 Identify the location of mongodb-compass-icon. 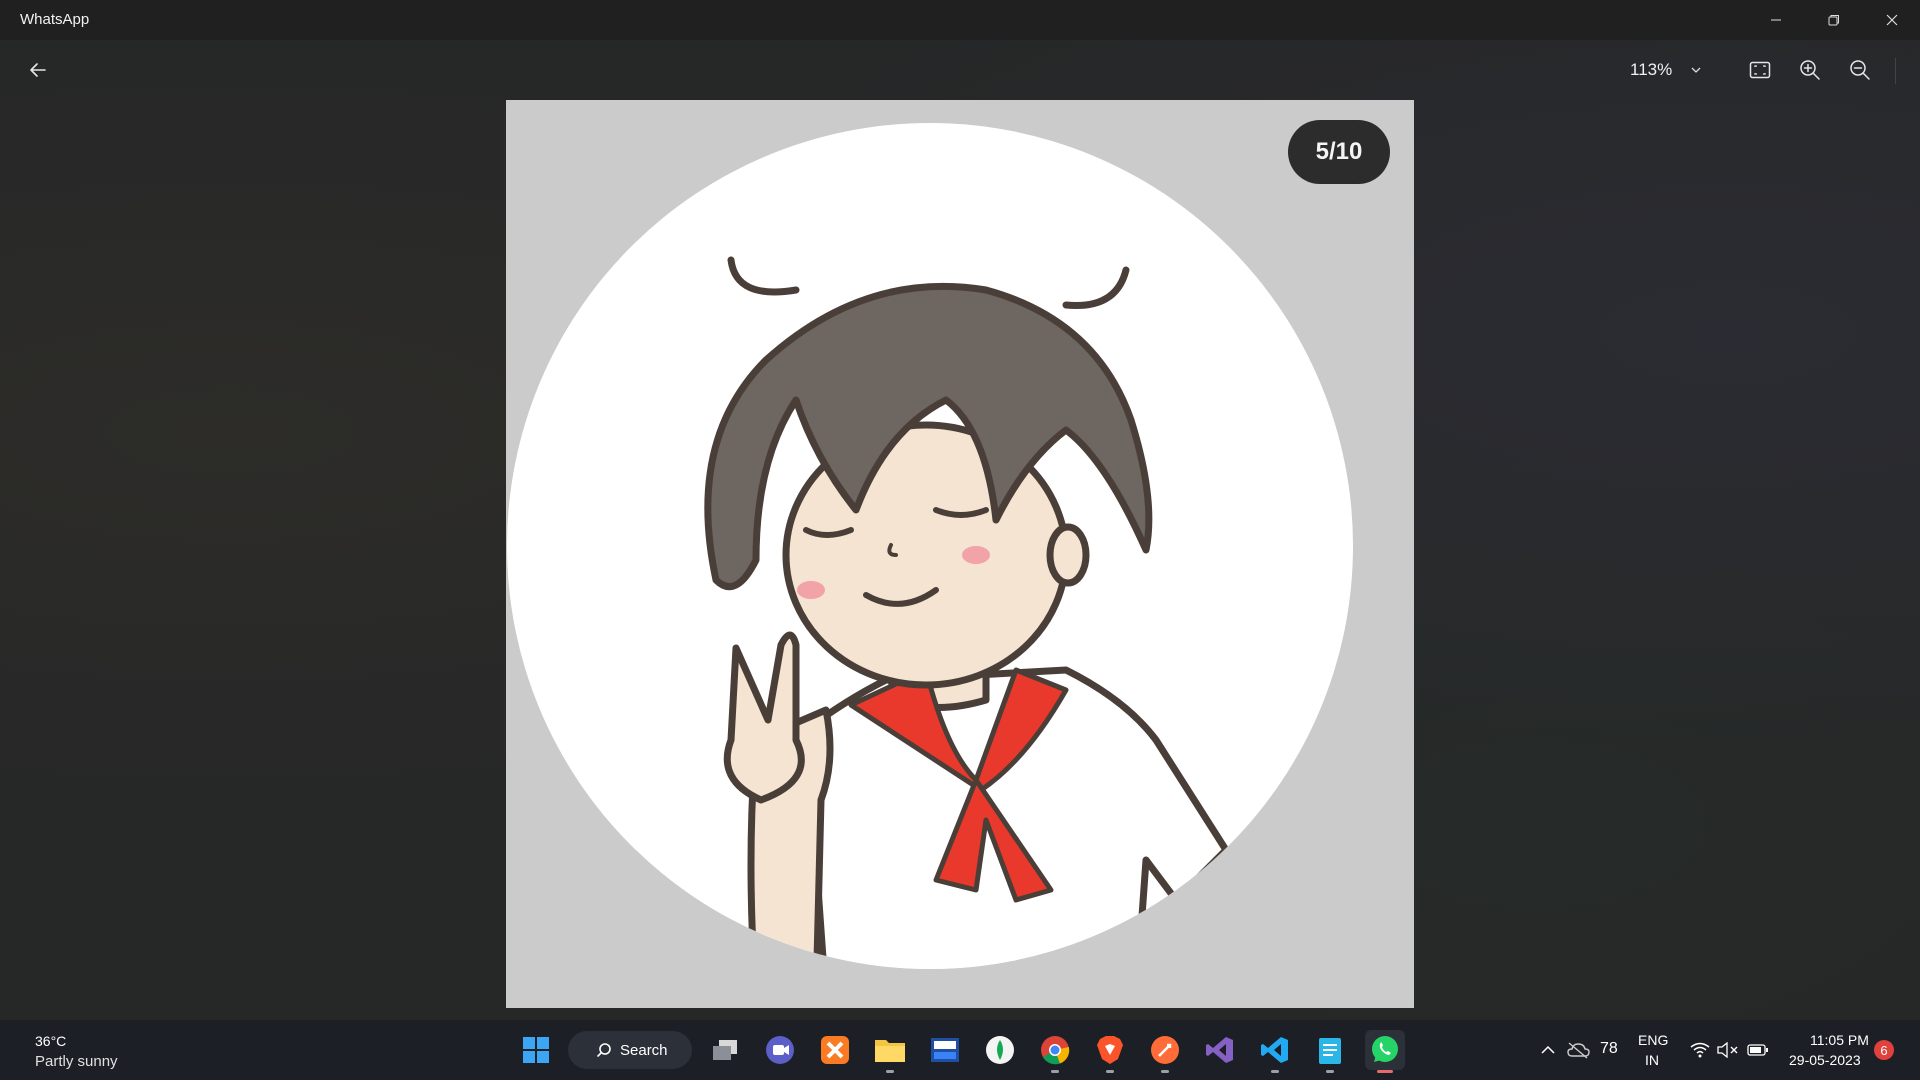
(1000, 1050).